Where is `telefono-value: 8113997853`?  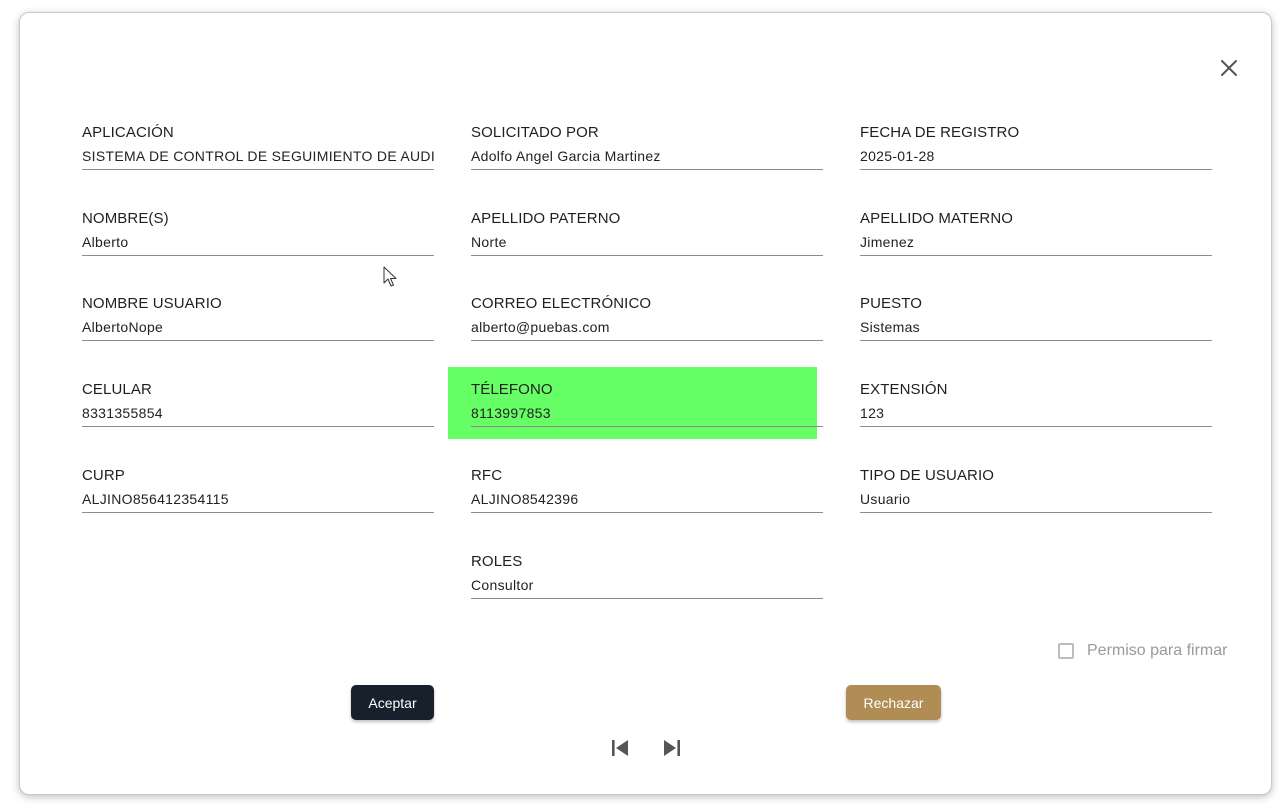 telefono-value: 8113997853 is located at coordinates (511, 413).